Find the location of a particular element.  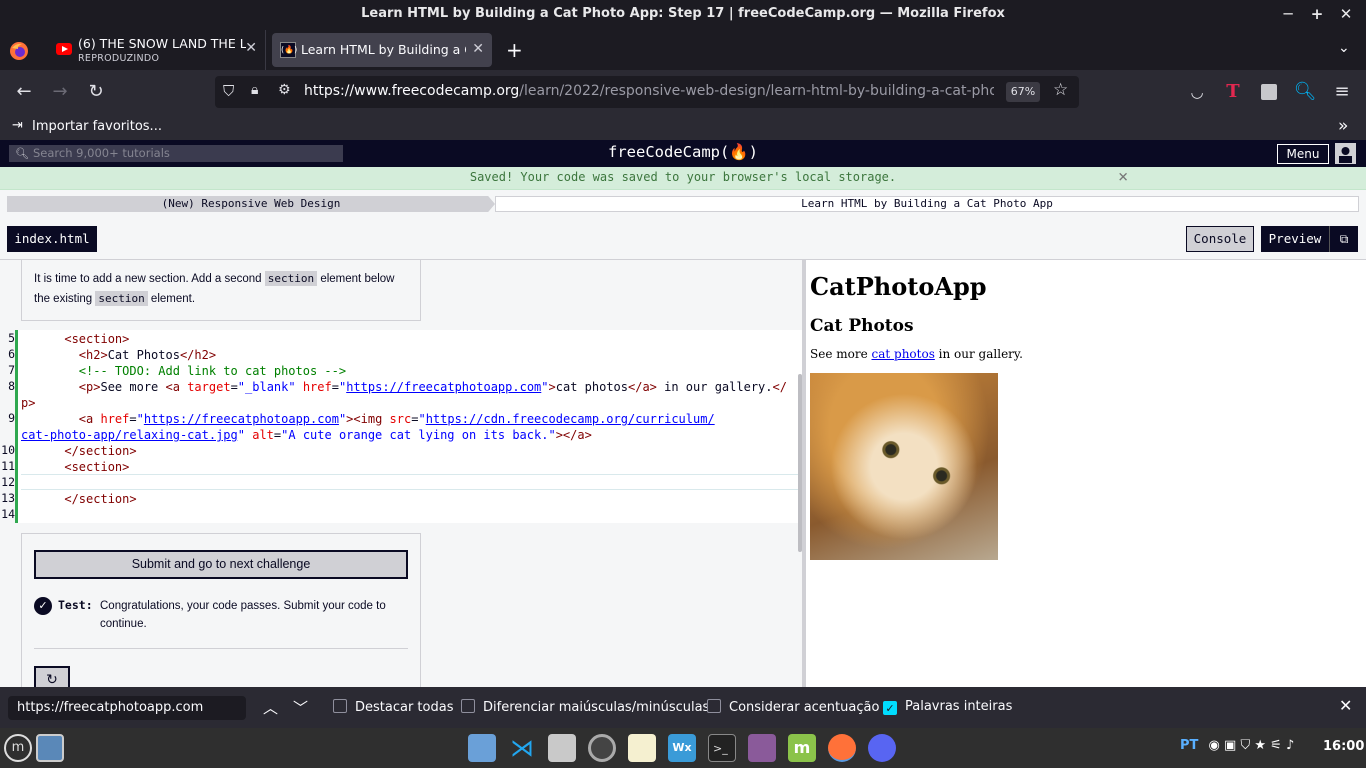

checkbox-checked: ✓ is located at coordinates (890, 708).